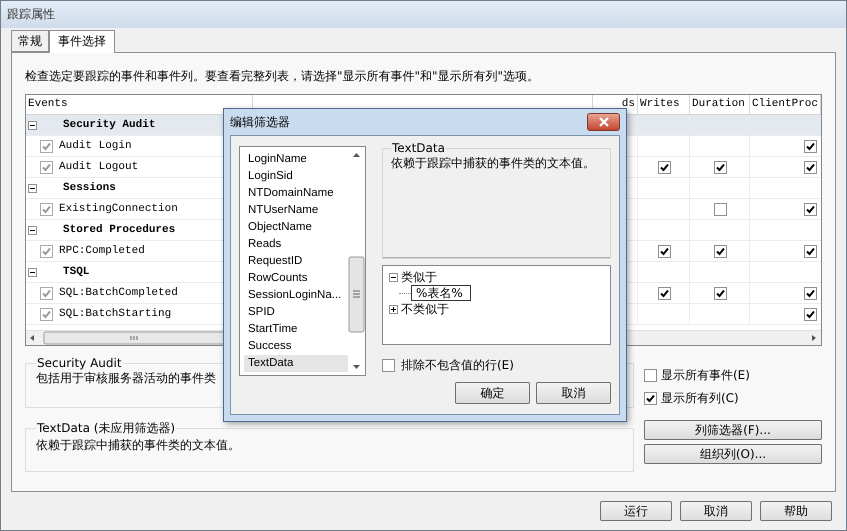  I want to click on category-label: Stored Procedures, so click(119, 230).